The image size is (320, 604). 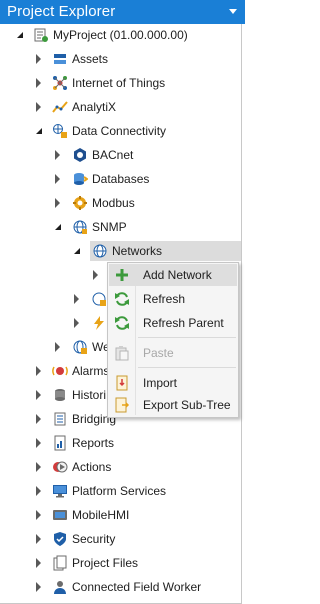 I want to click on menu-item-paste: Paste, so click(x=173, y=353).